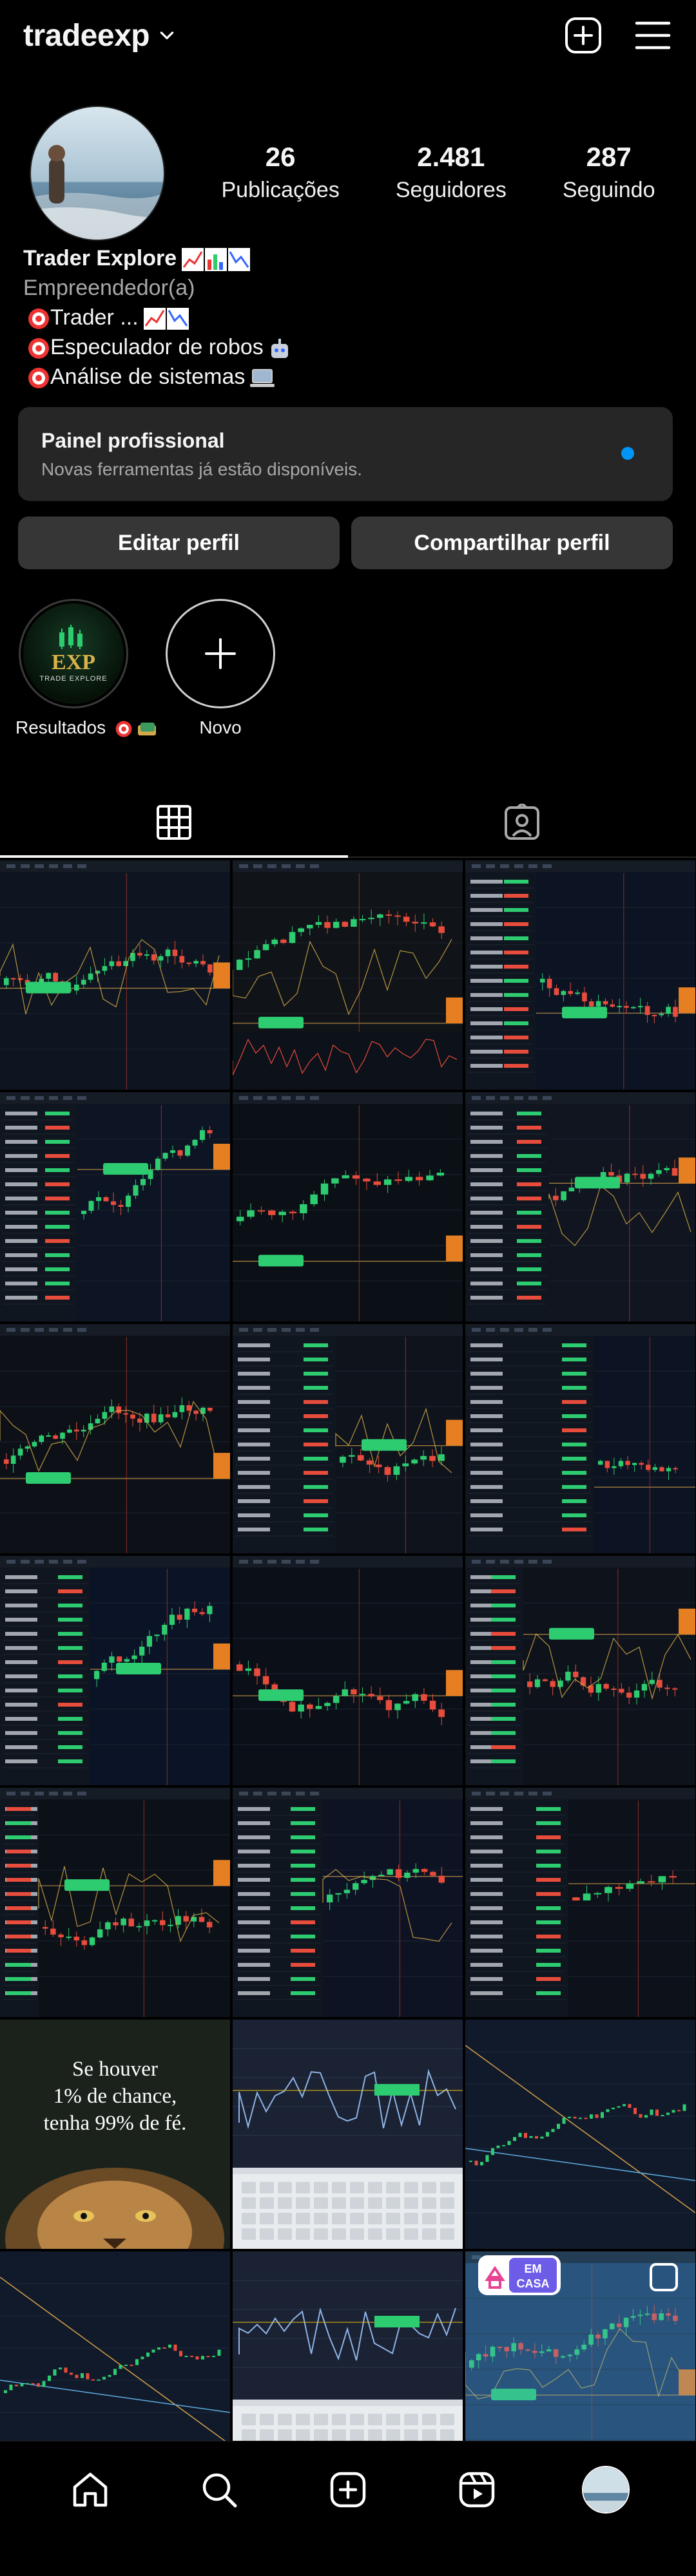 The height and width of the screenshot is (2576, 696). What do you see at coordinates (133, 441) in the screenshot?
I see `pro-panel-title: Painel profissional` at bounding box center [133, 441].